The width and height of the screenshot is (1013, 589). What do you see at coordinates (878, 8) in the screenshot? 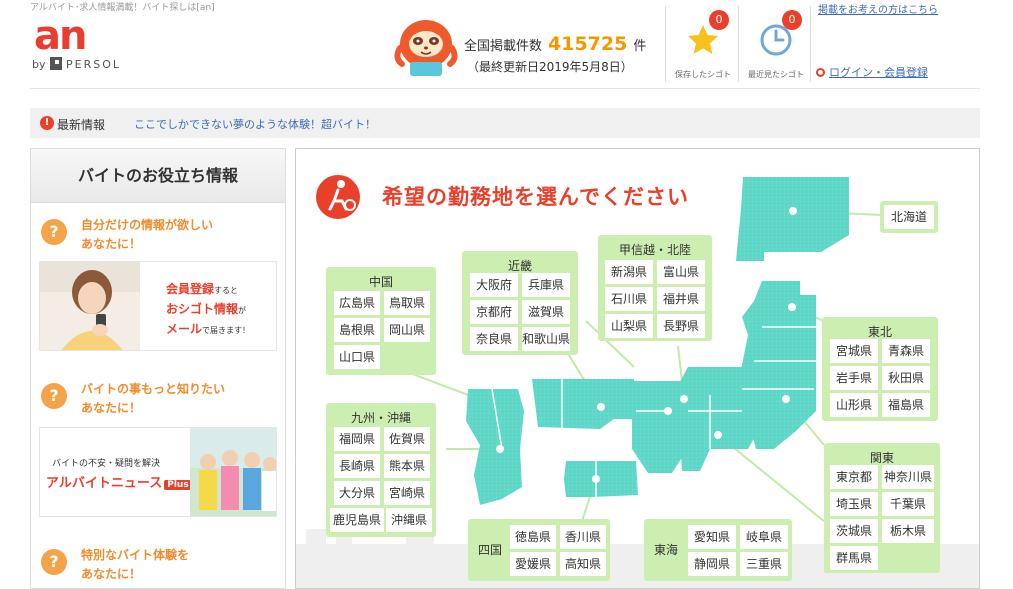
I see `post-listing-link: 掲載をお考えの方はこちら` at bounding box center [878, 8].